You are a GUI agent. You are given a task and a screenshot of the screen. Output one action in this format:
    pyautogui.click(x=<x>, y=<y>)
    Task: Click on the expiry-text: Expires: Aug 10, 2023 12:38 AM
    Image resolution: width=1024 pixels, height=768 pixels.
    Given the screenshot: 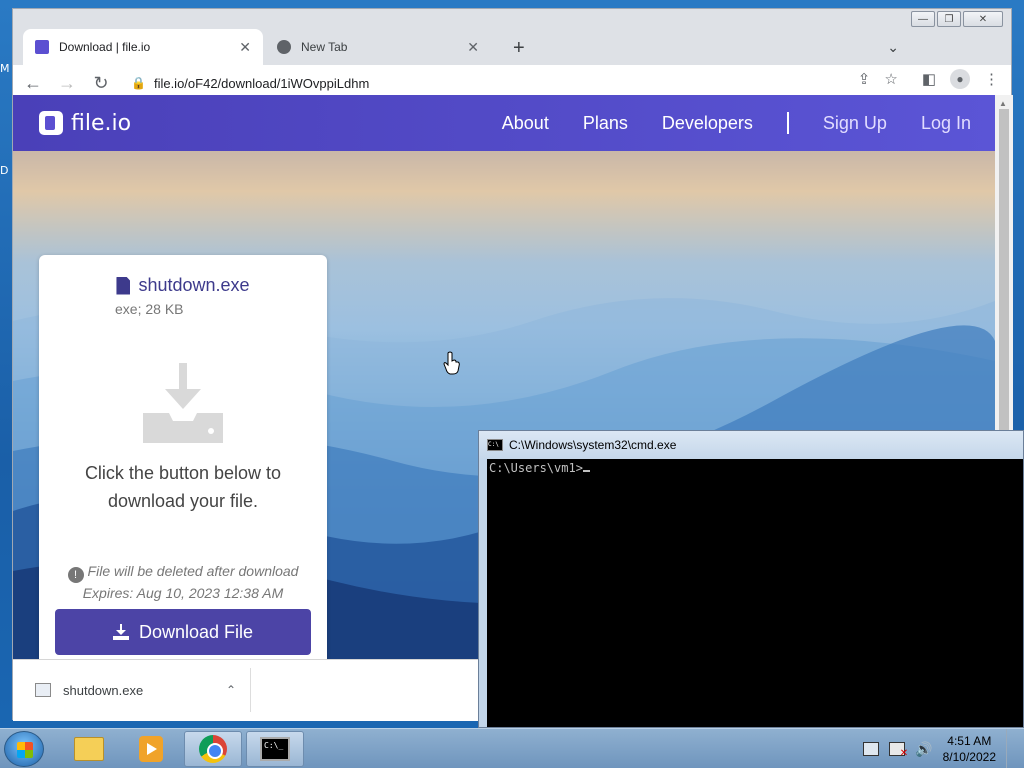 What is the action you would take?
    pyautogui.click(x=183, y=593)
    